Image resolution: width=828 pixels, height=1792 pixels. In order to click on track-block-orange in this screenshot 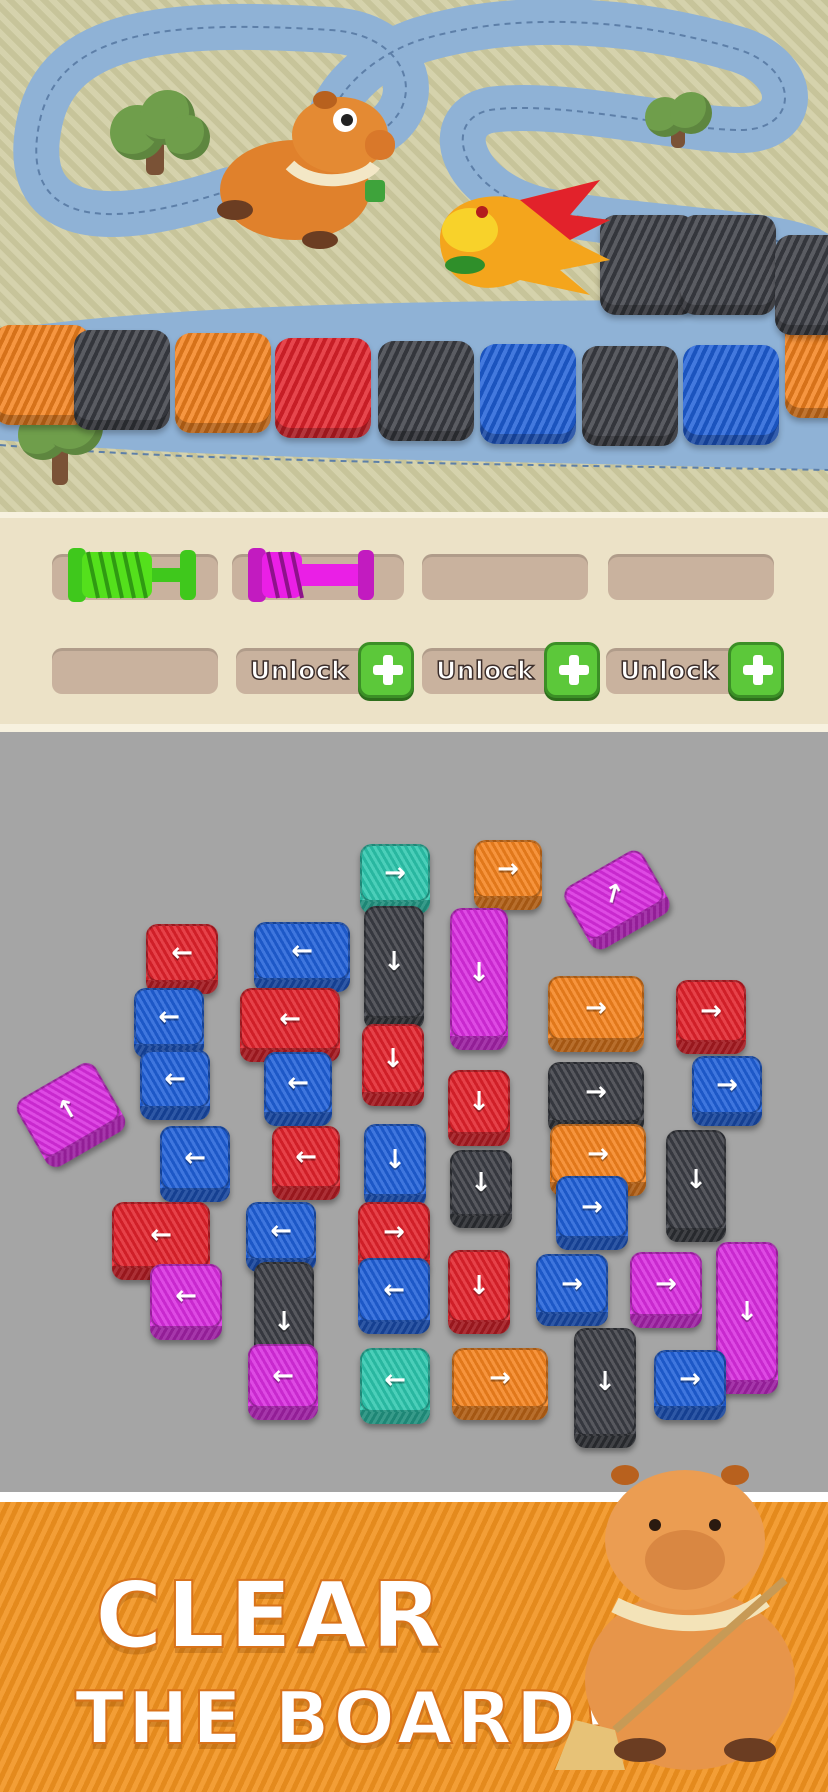, I will do `click(223, 383)`.